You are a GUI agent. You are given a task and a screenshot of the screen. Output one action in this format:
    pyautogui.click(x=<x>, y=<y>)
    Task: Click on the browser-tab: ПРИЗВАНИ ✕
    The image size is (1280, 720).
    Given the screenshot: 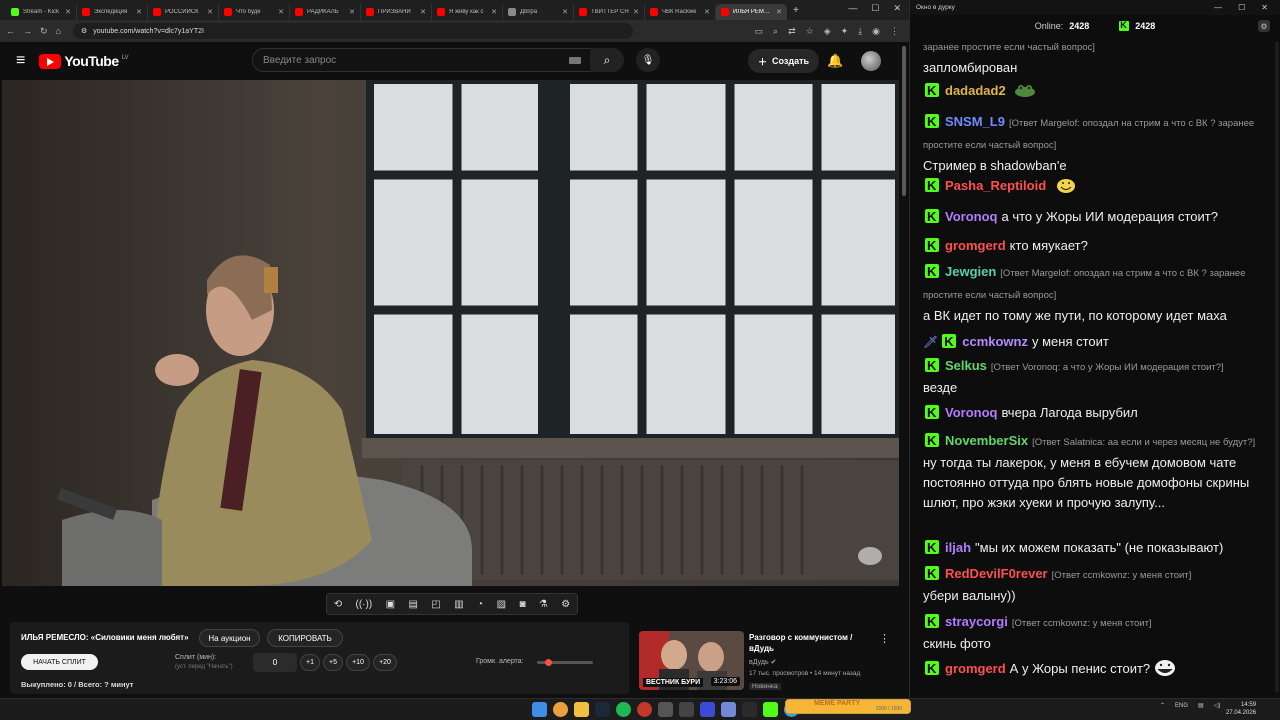 What is the action you would take?
    pyautogui.click(x=396, y=11)
    